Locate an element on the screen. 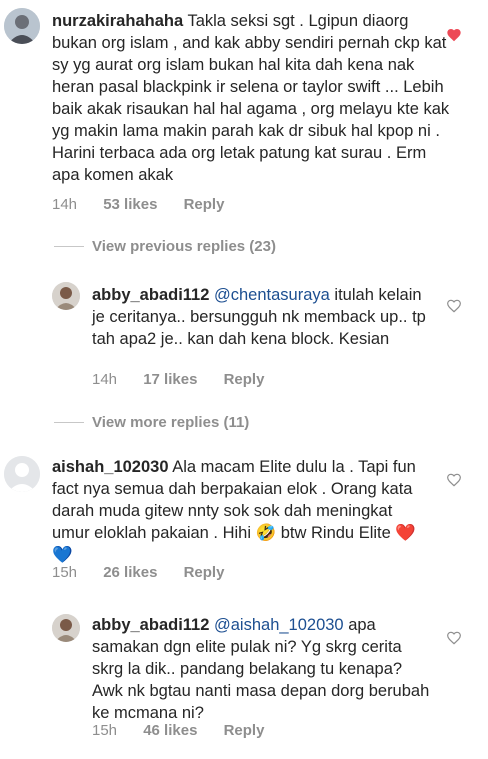 Image resolution: width=488 pixels, height=759 pixels. view-more-replies-label: View more replies (11) is located at coordinates (170, 422).